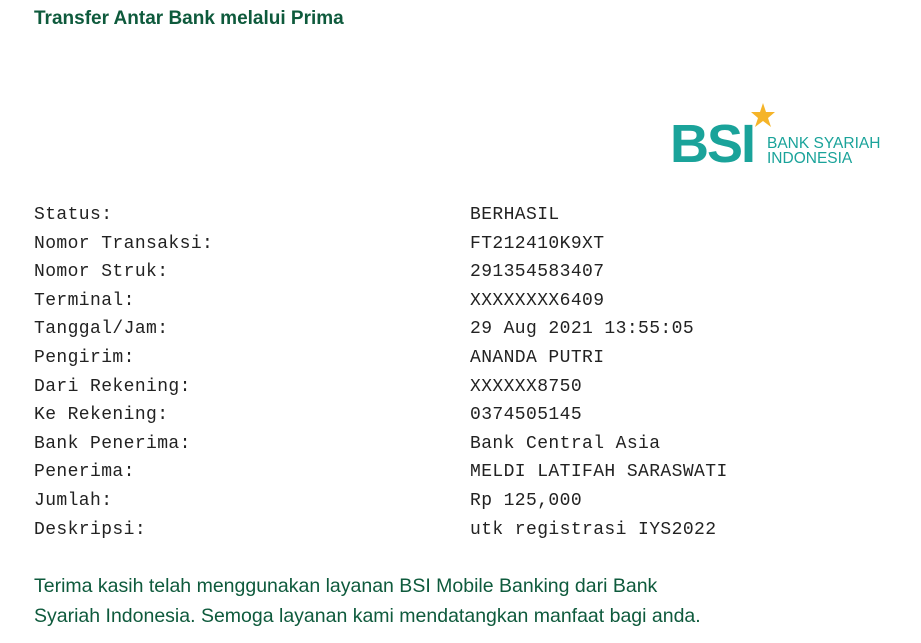  I want to click on detail-label: Ke Rekening:, so click(101, 415).